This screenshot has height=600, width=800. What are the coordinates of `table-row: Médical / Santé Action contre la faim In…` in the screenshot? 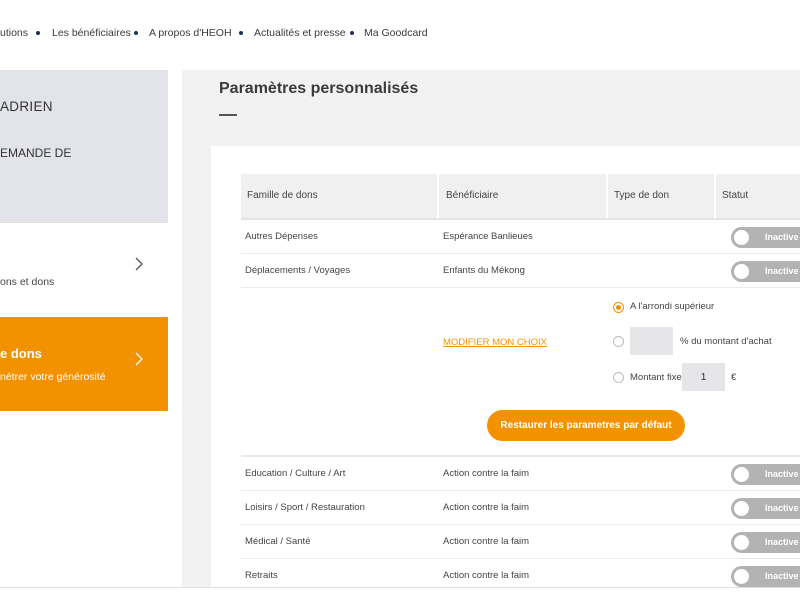 It's located at (520, 542).